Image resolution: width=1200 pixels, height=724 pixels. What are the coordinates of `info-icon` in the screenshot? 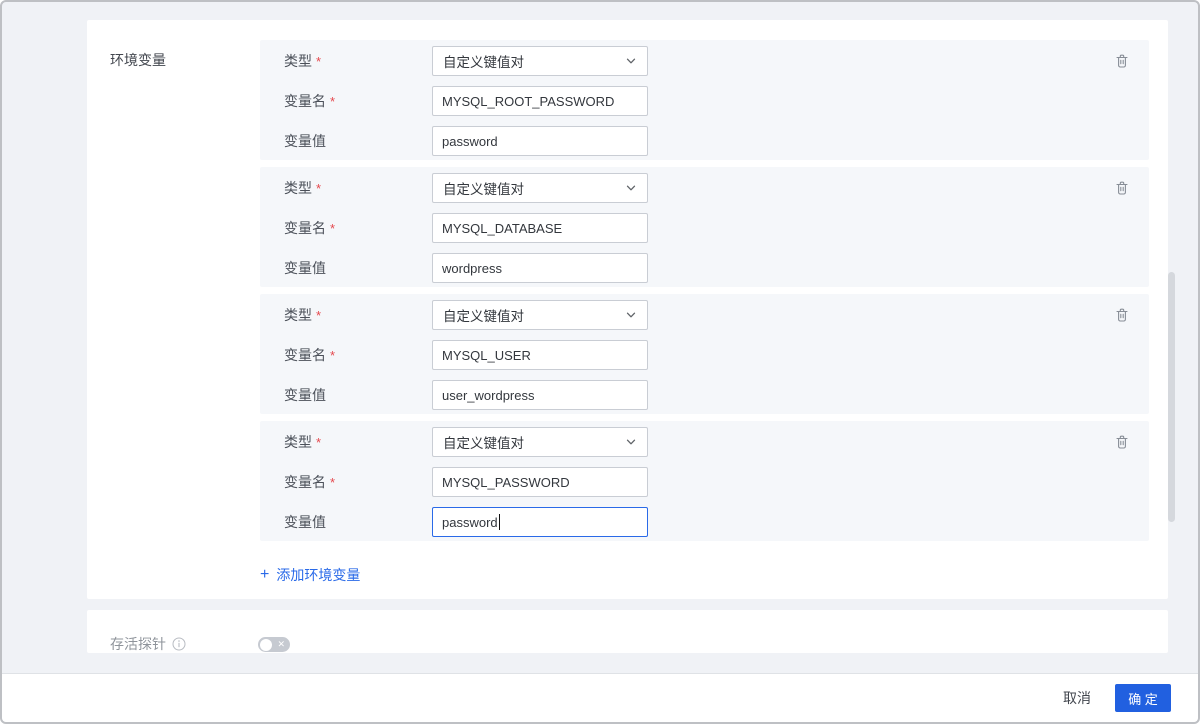 It's located at (179, 644).